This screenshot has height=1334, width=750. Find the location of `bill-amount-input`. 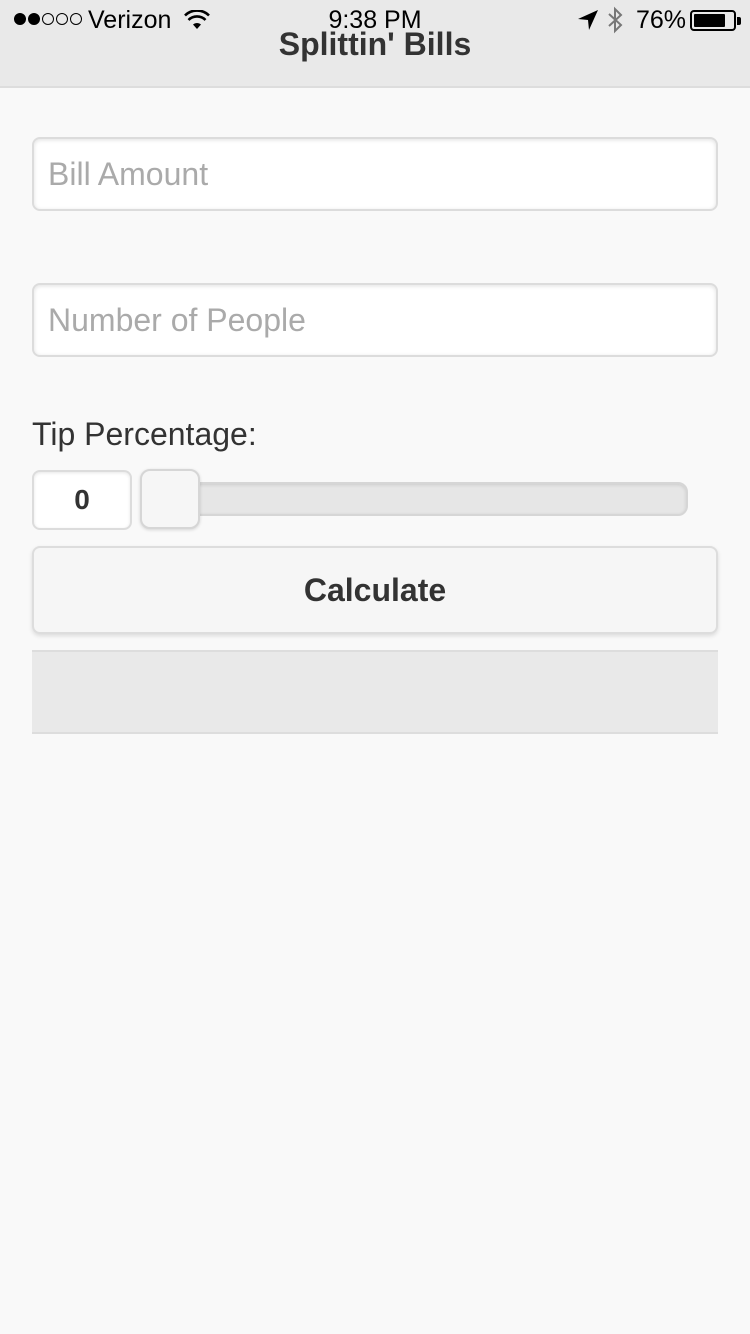

bill-amount-input is located at coordinates (375, 174).